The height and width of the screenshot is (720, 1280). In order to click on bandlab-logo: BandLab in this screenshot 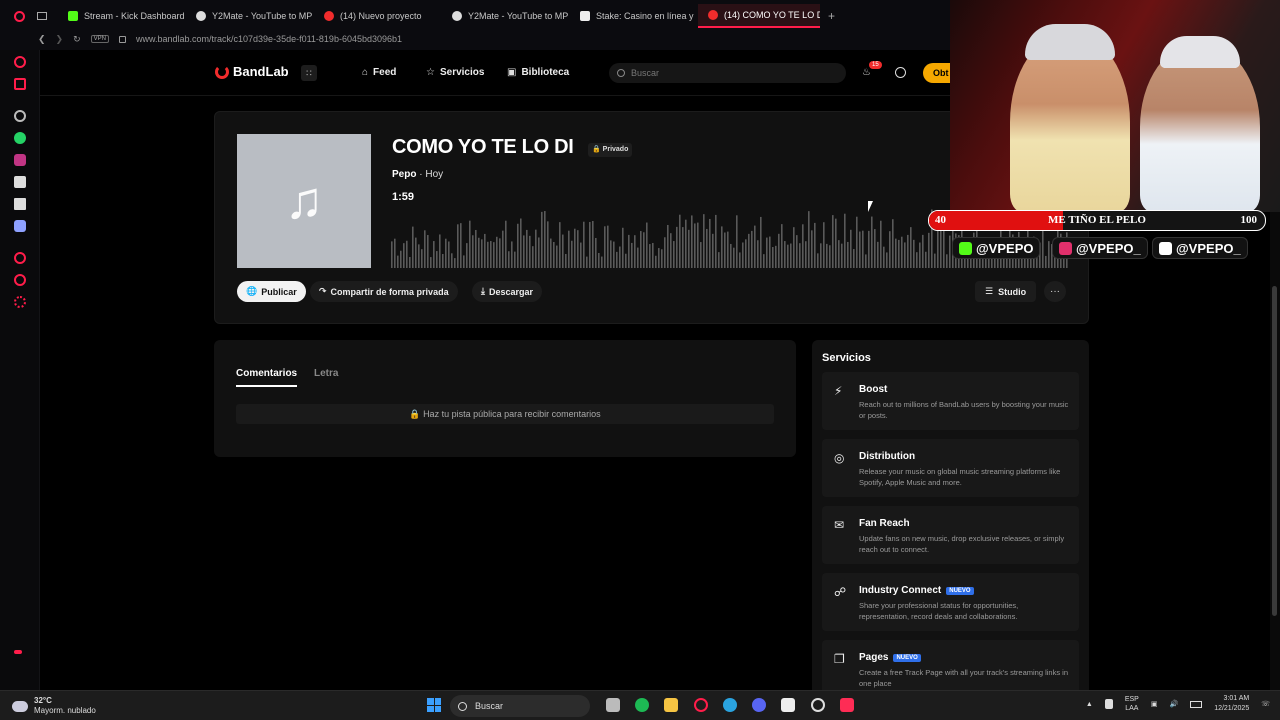, I will do `click(252, 71)`.